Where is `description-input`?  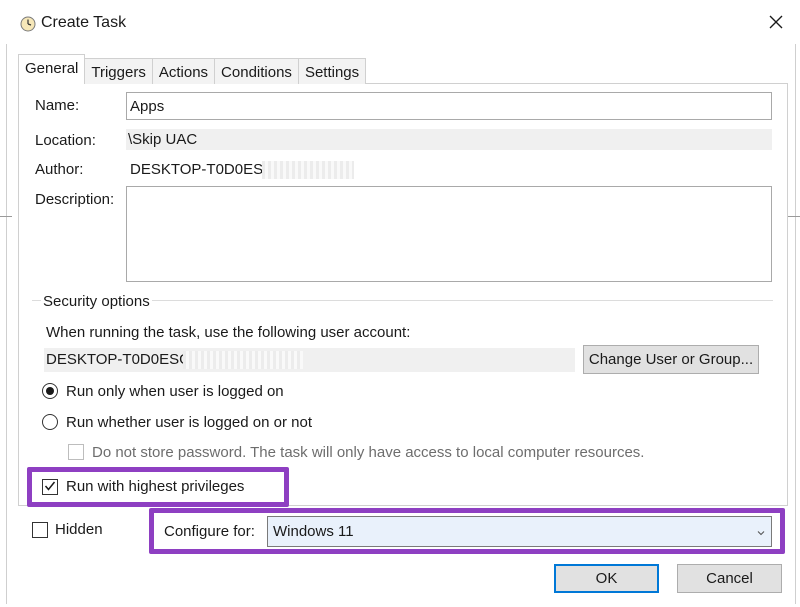
description-input is located at coordinates (449, 234).